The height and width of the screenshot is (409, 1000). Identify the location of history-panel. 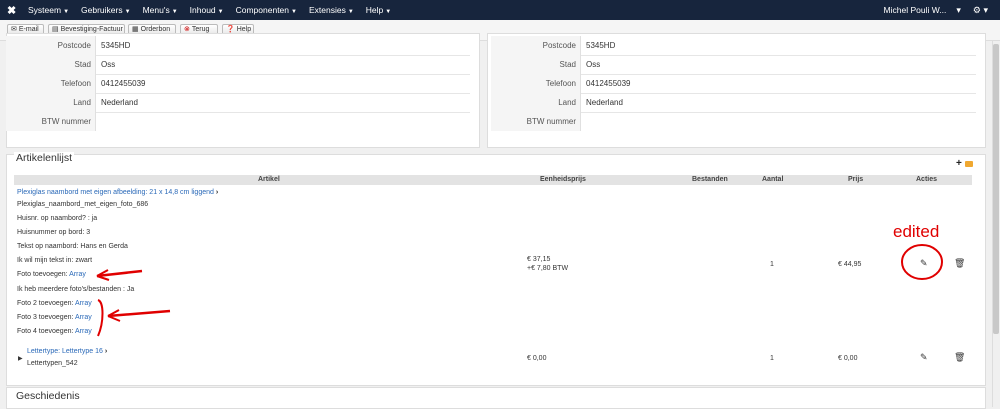
(496, 398).